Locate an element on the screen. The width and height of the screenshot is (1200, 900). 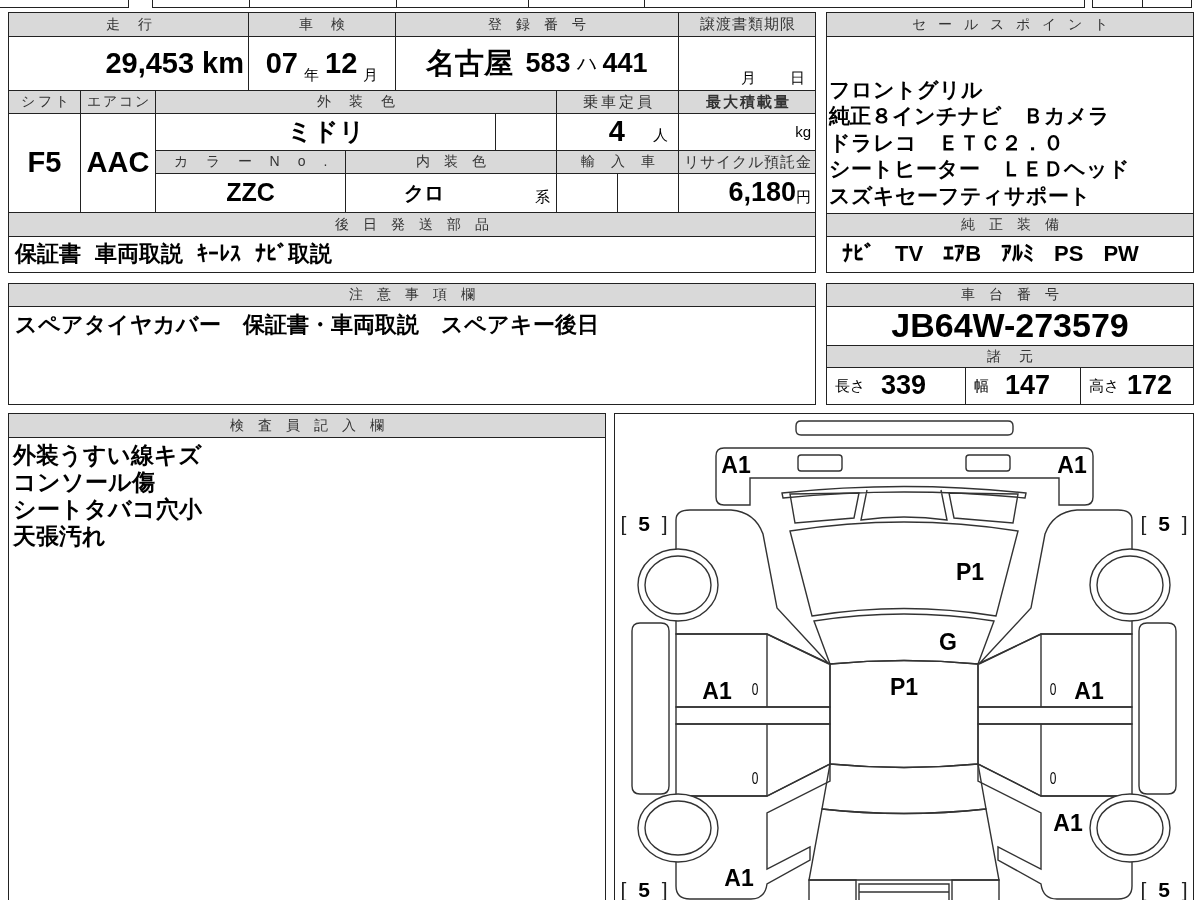
damage-code: G is located at coordinates (948, 642).